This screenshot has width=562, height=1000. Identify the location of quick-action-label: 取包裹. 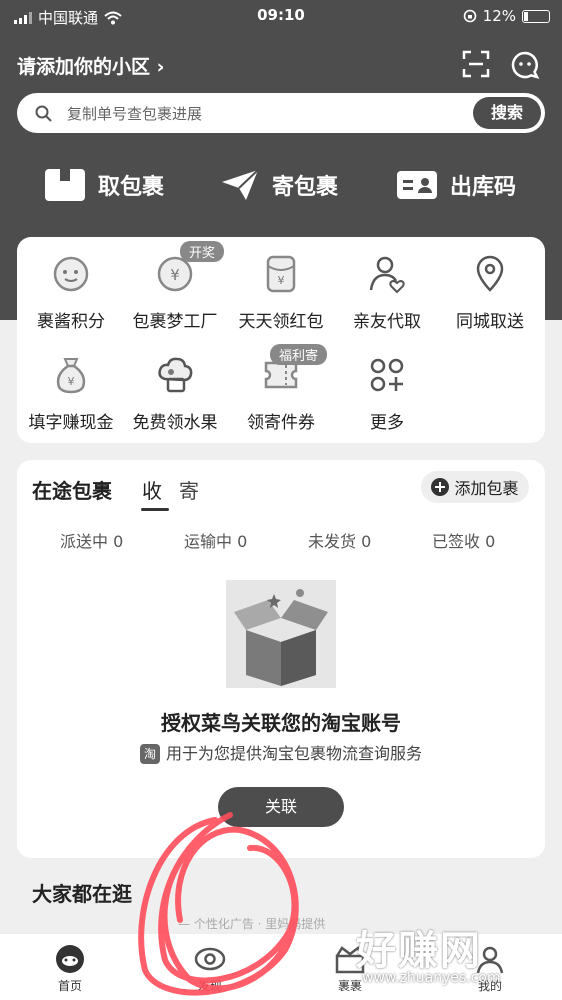
(131, 187).